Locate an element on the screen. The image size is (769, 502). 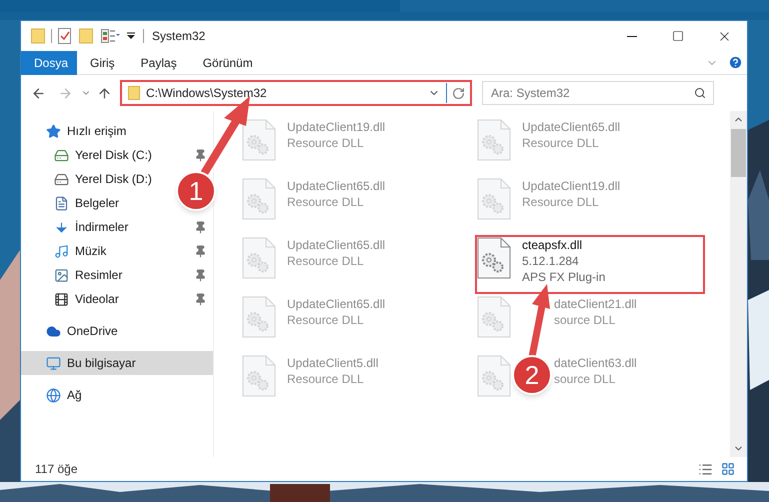
details-view-icon is located at coordinates (705, 469).